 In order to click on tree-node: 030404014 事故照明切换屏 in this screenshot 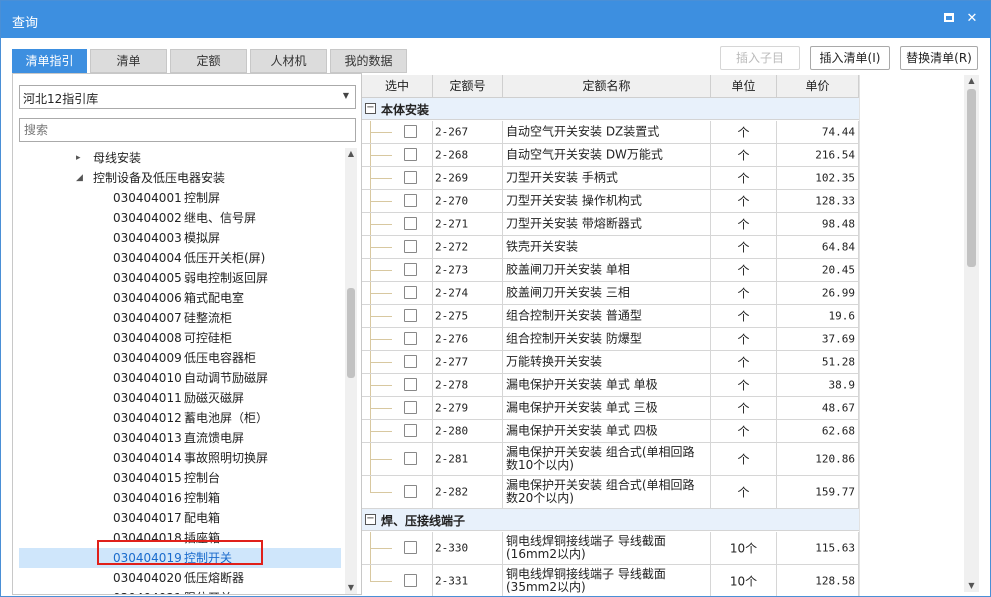, I will do `click(180, 458)`.